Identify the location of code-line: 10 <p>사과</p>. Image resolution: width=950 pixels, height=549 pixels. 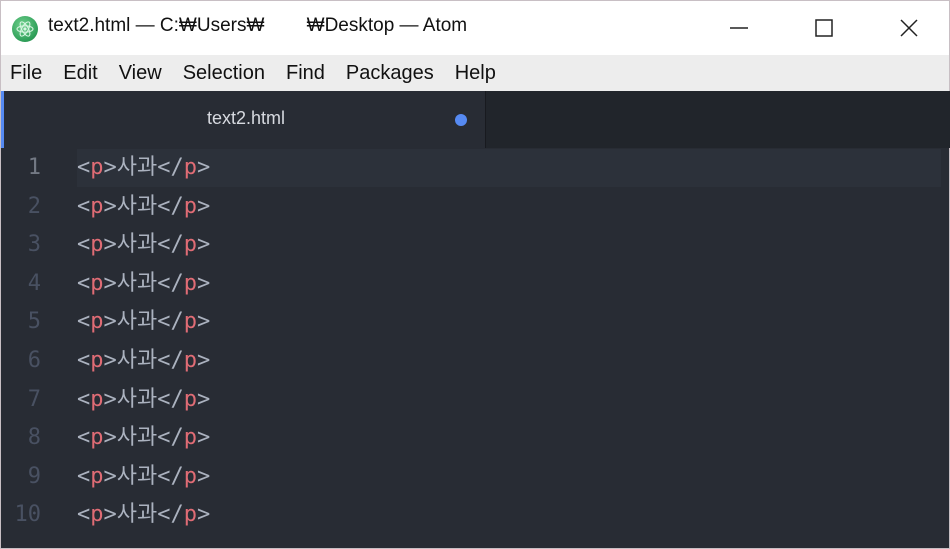
(475, 515).